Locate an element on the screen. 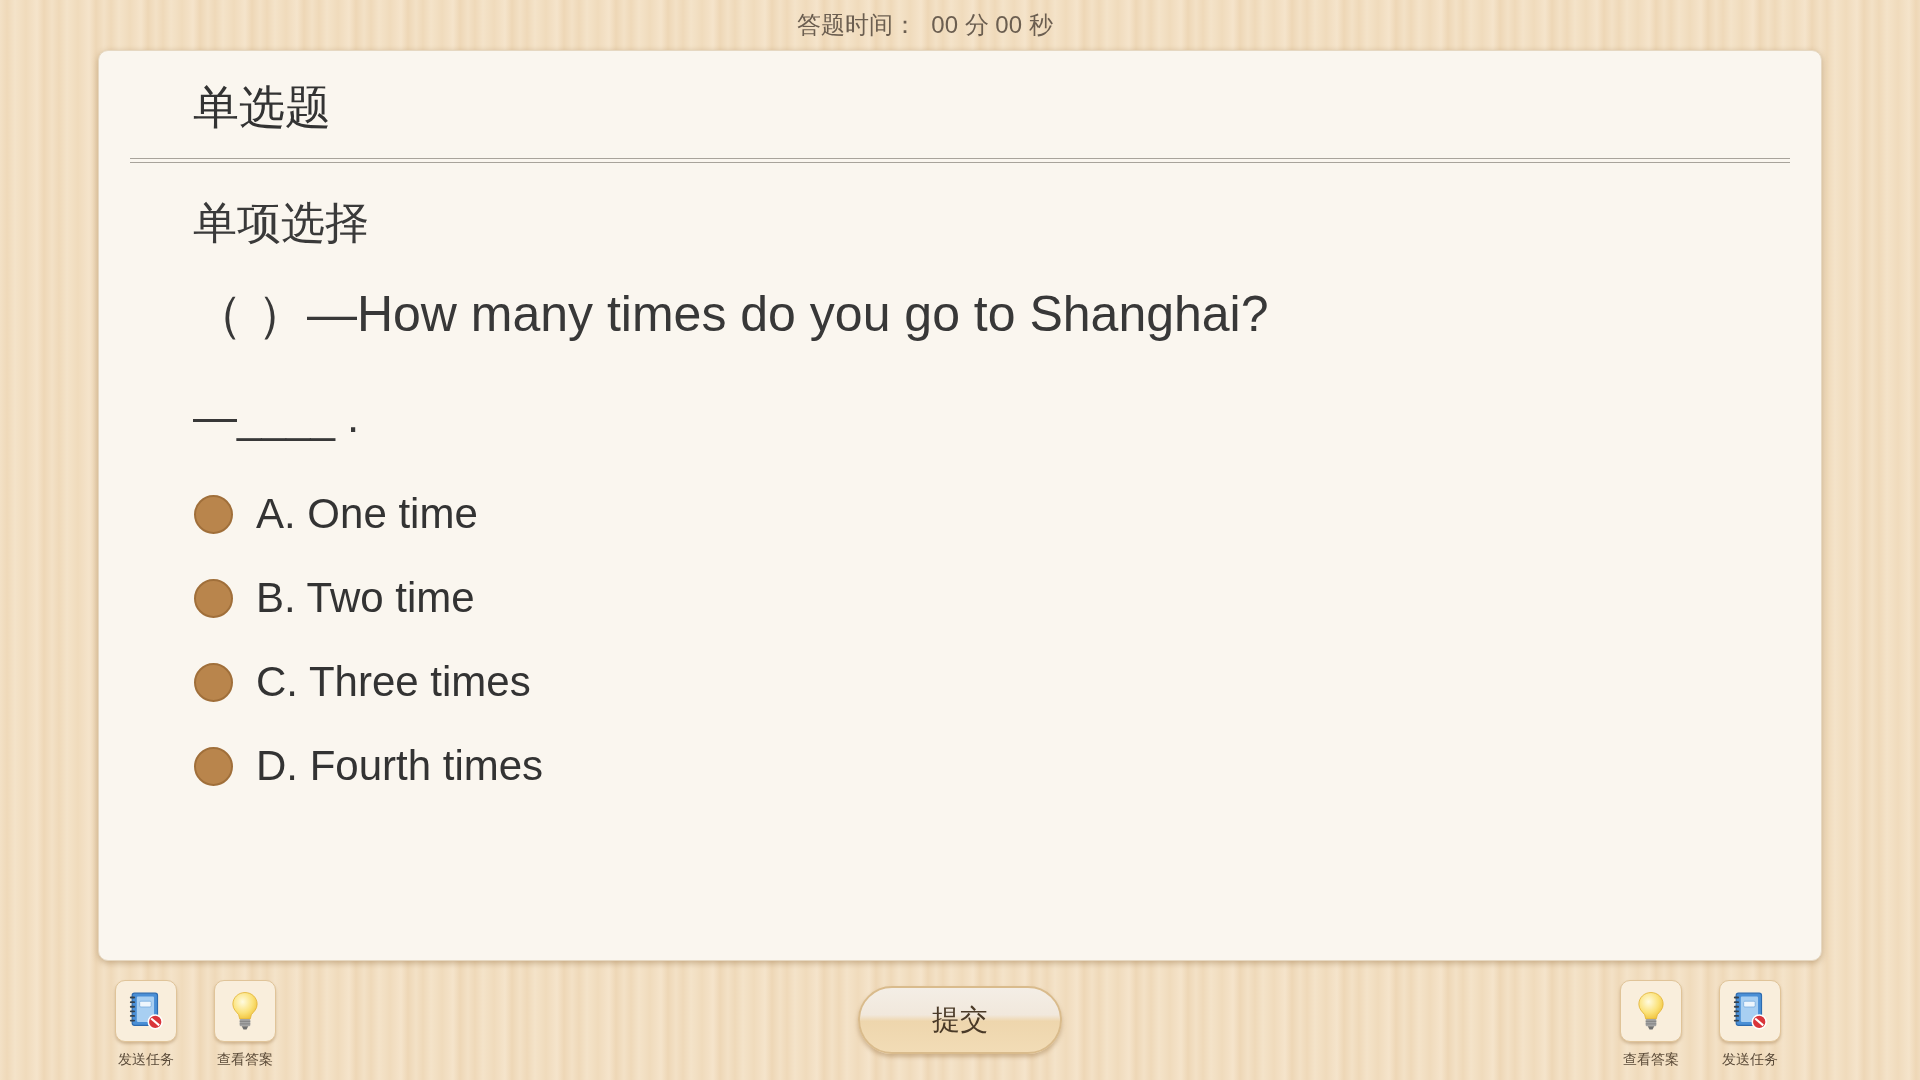 This screenshot has width=1920, height=1080. question-text: （ ）—How many times do you go to Shanghai? is located at coordinates (731, 314).